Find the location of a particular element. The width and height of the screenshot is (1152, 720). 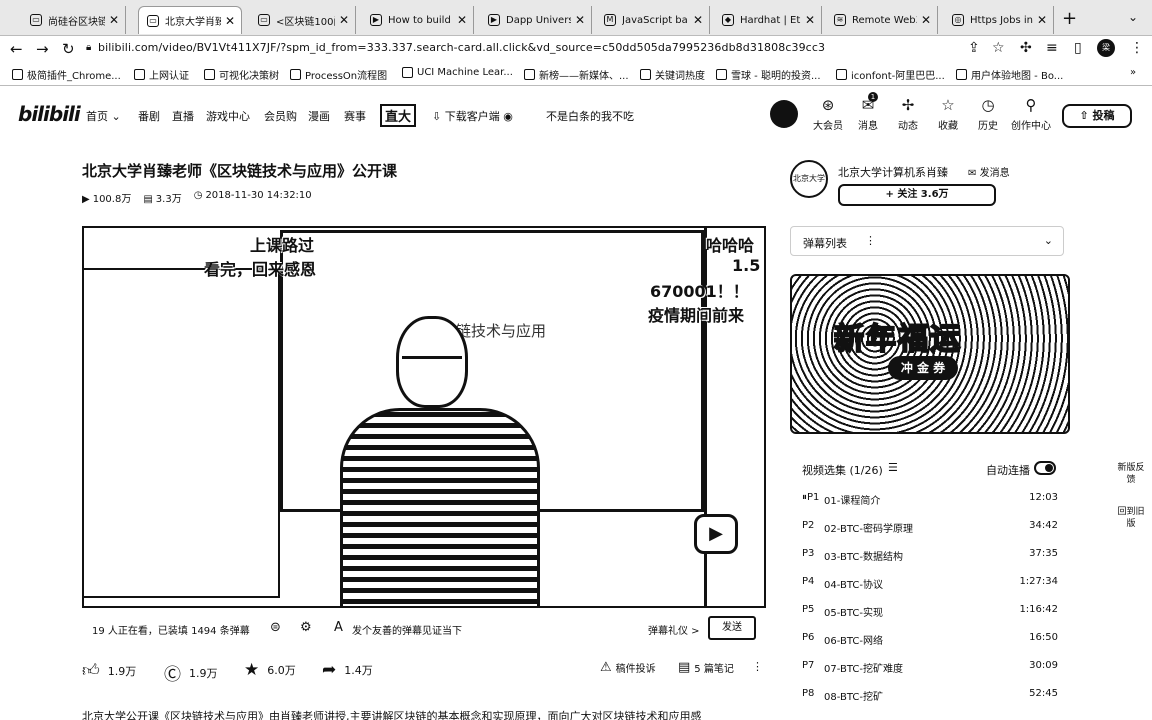

episode-item: P6 06-BTC-网络 16:50 is located at coordinates (930, 642).